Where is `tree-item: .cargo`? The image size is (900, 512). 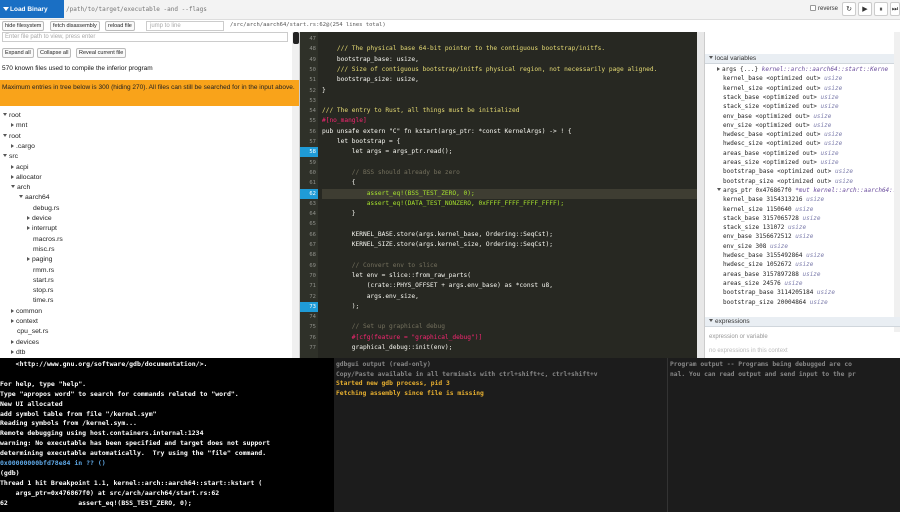 tree-item: .cargo is located at coordinates (23, 146).